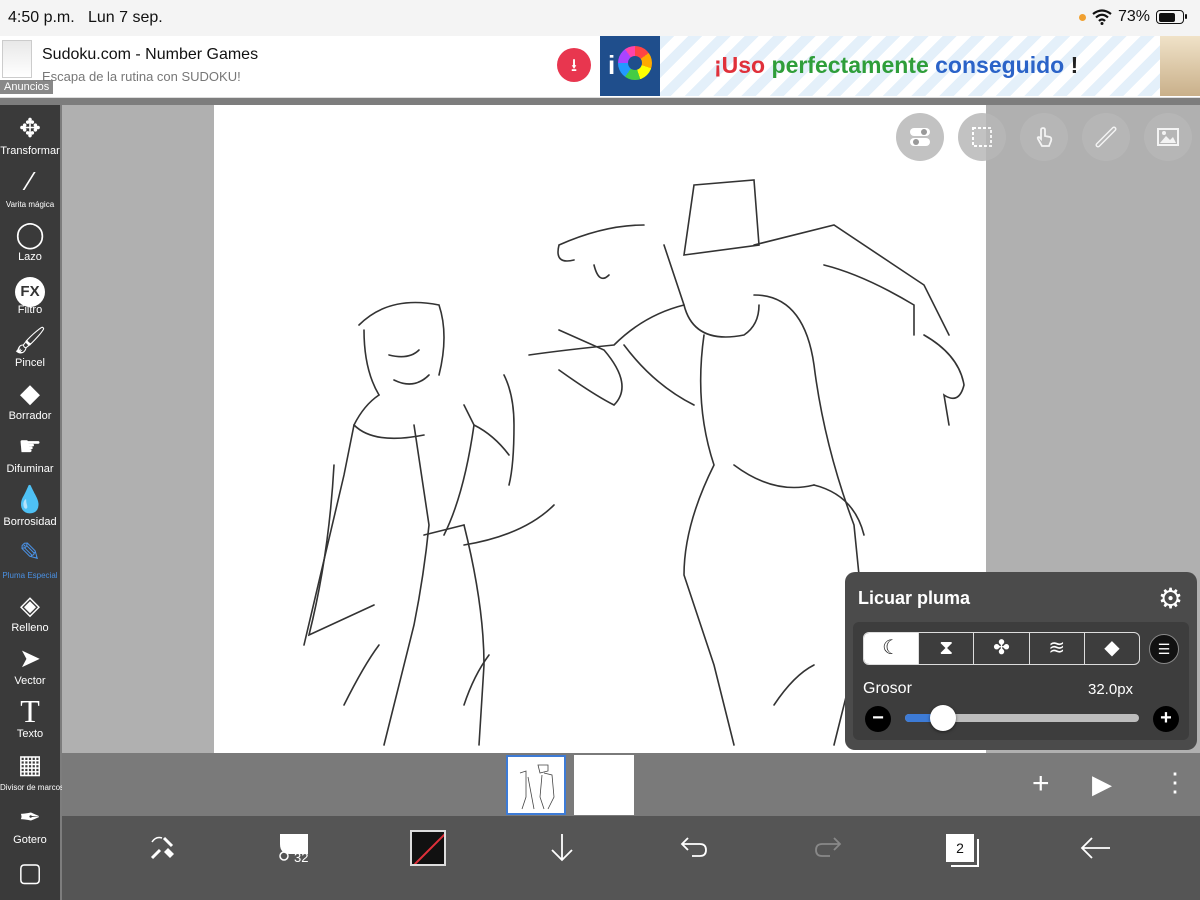  What do you see at coordinates (141, 76) in the screenshot?
I see `ad-subtitle: Escapa de la rutina con SUDOKU!` at bounding box center [141, 76].